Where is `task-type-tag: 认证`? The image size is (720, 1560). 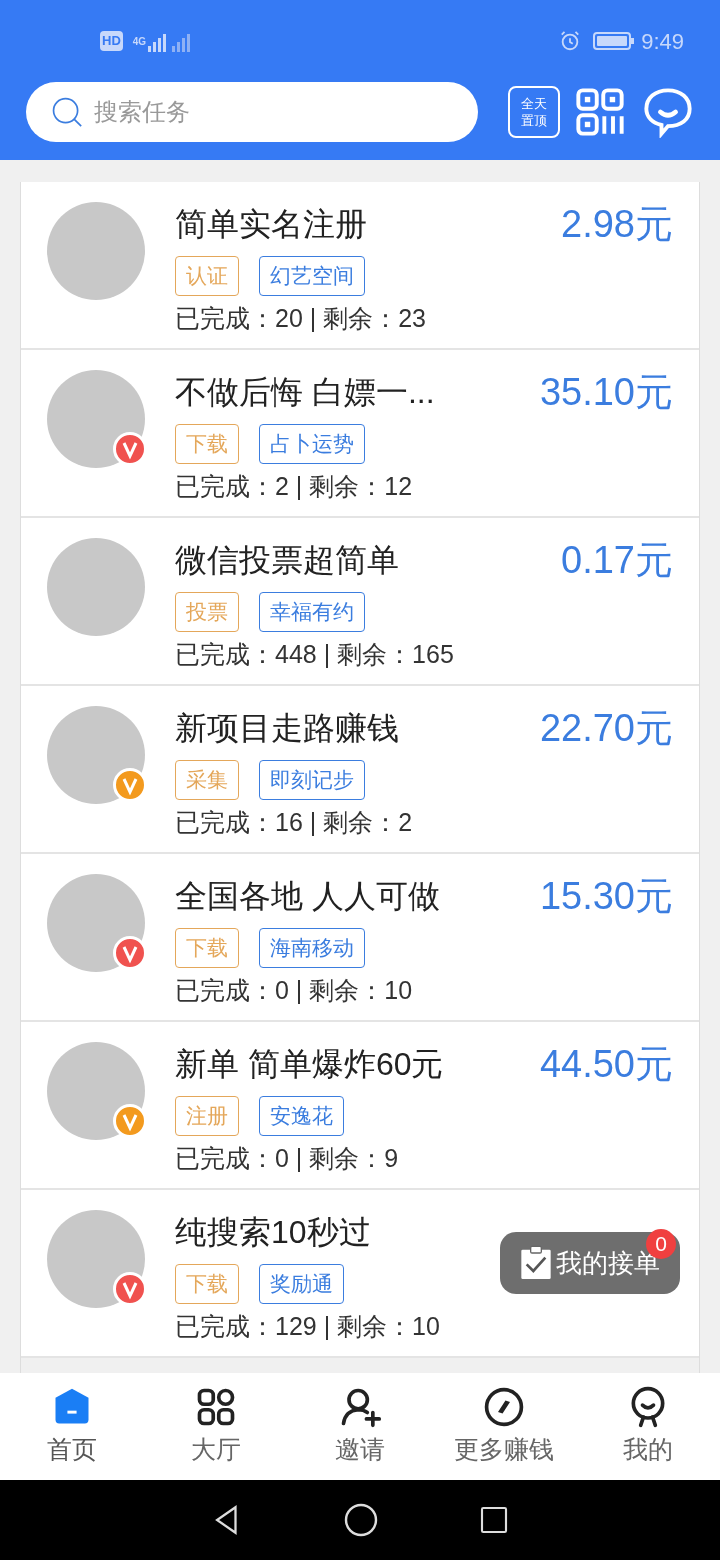 task-type-tag: 认证 is located at coordinates (207, 276).